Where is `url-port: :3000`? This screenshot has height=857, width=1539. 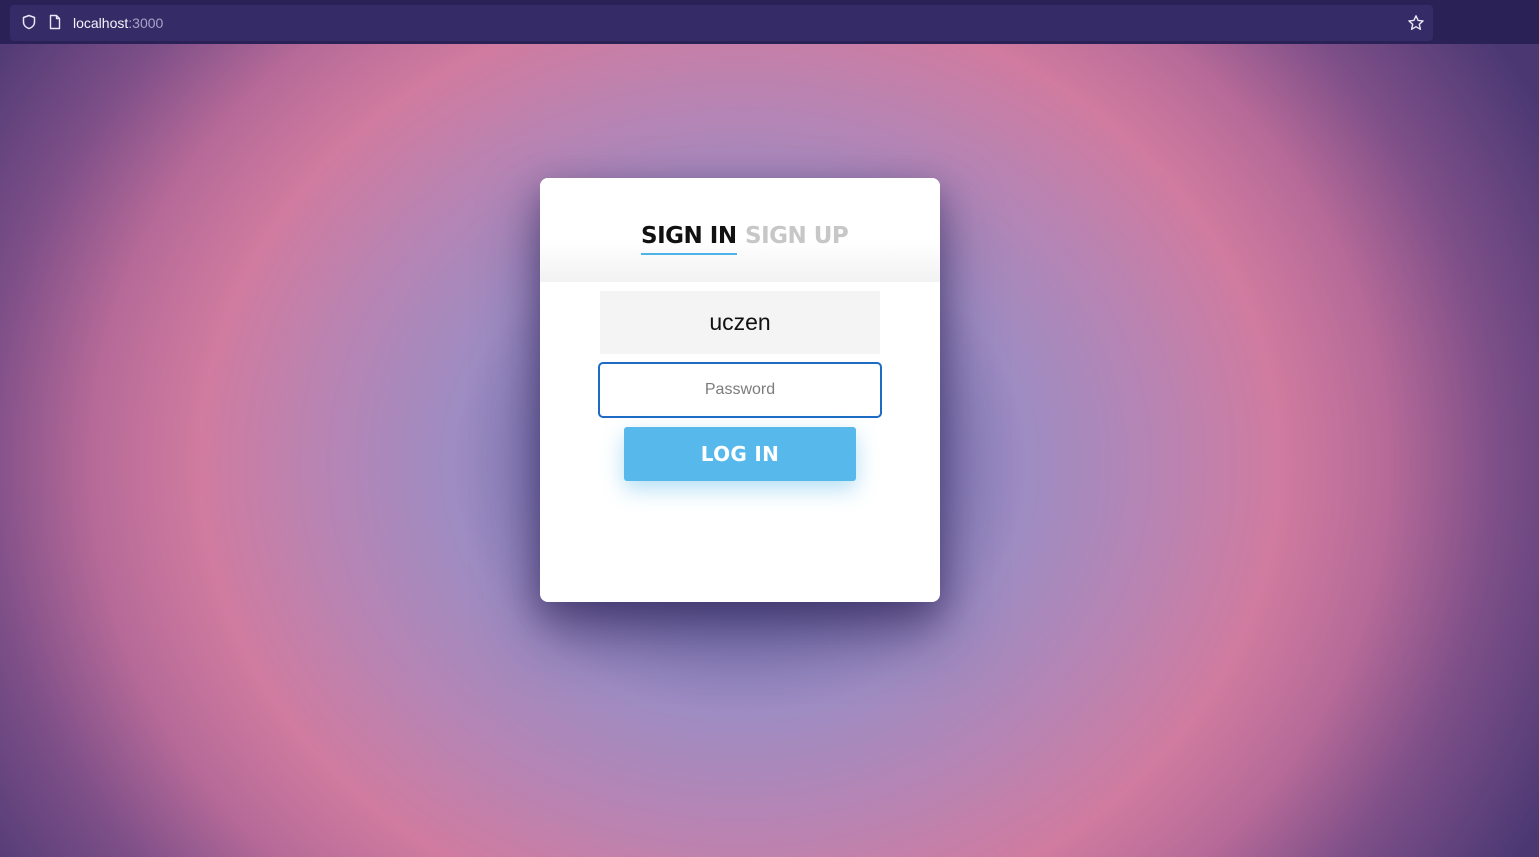
url-port: :3000 is located at coordinates (146, 23).